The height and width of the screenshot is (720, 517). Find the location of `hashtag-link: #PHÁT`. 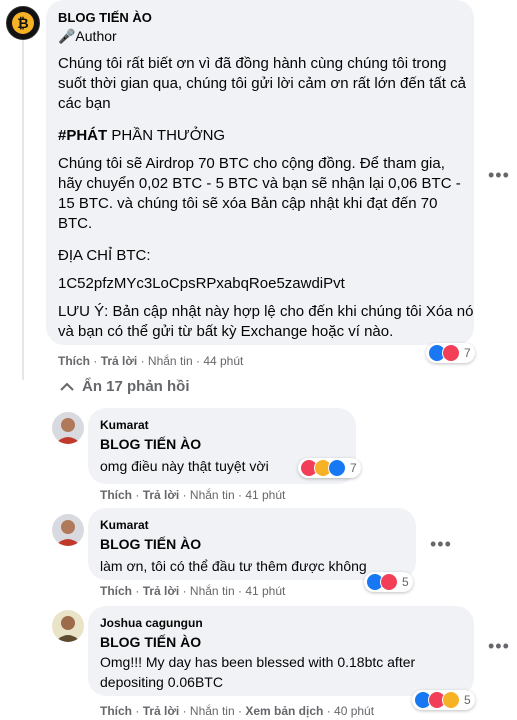

hashtag-link: #PHÁT is located at coordinates (82, 135).